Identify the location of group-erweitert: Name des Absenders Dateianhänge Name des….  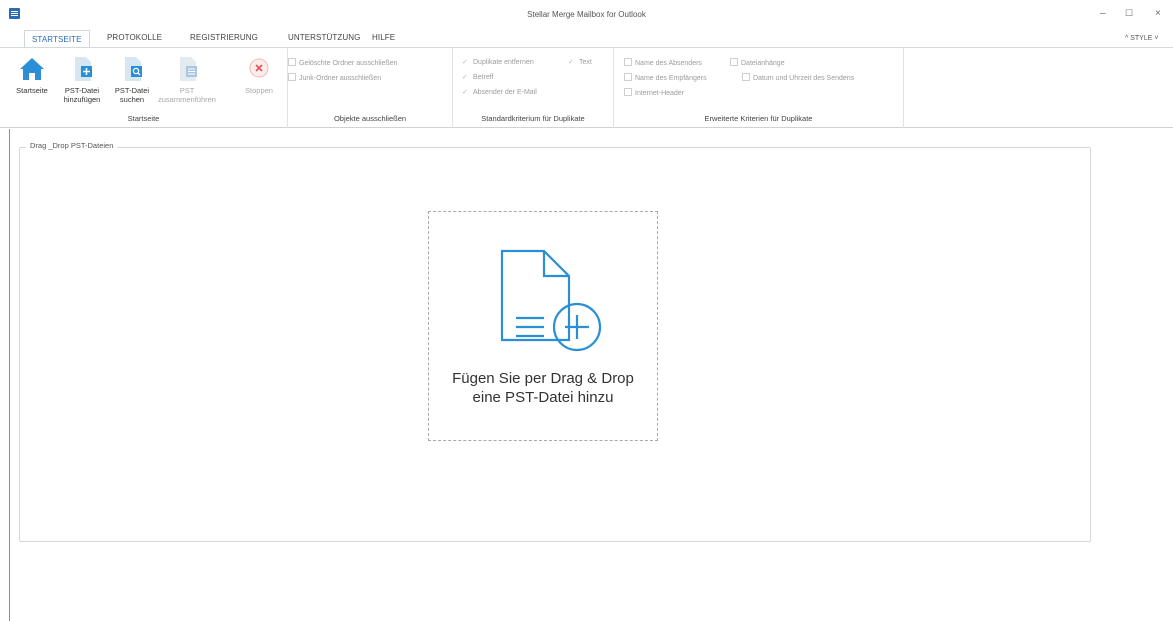
(759, 88).